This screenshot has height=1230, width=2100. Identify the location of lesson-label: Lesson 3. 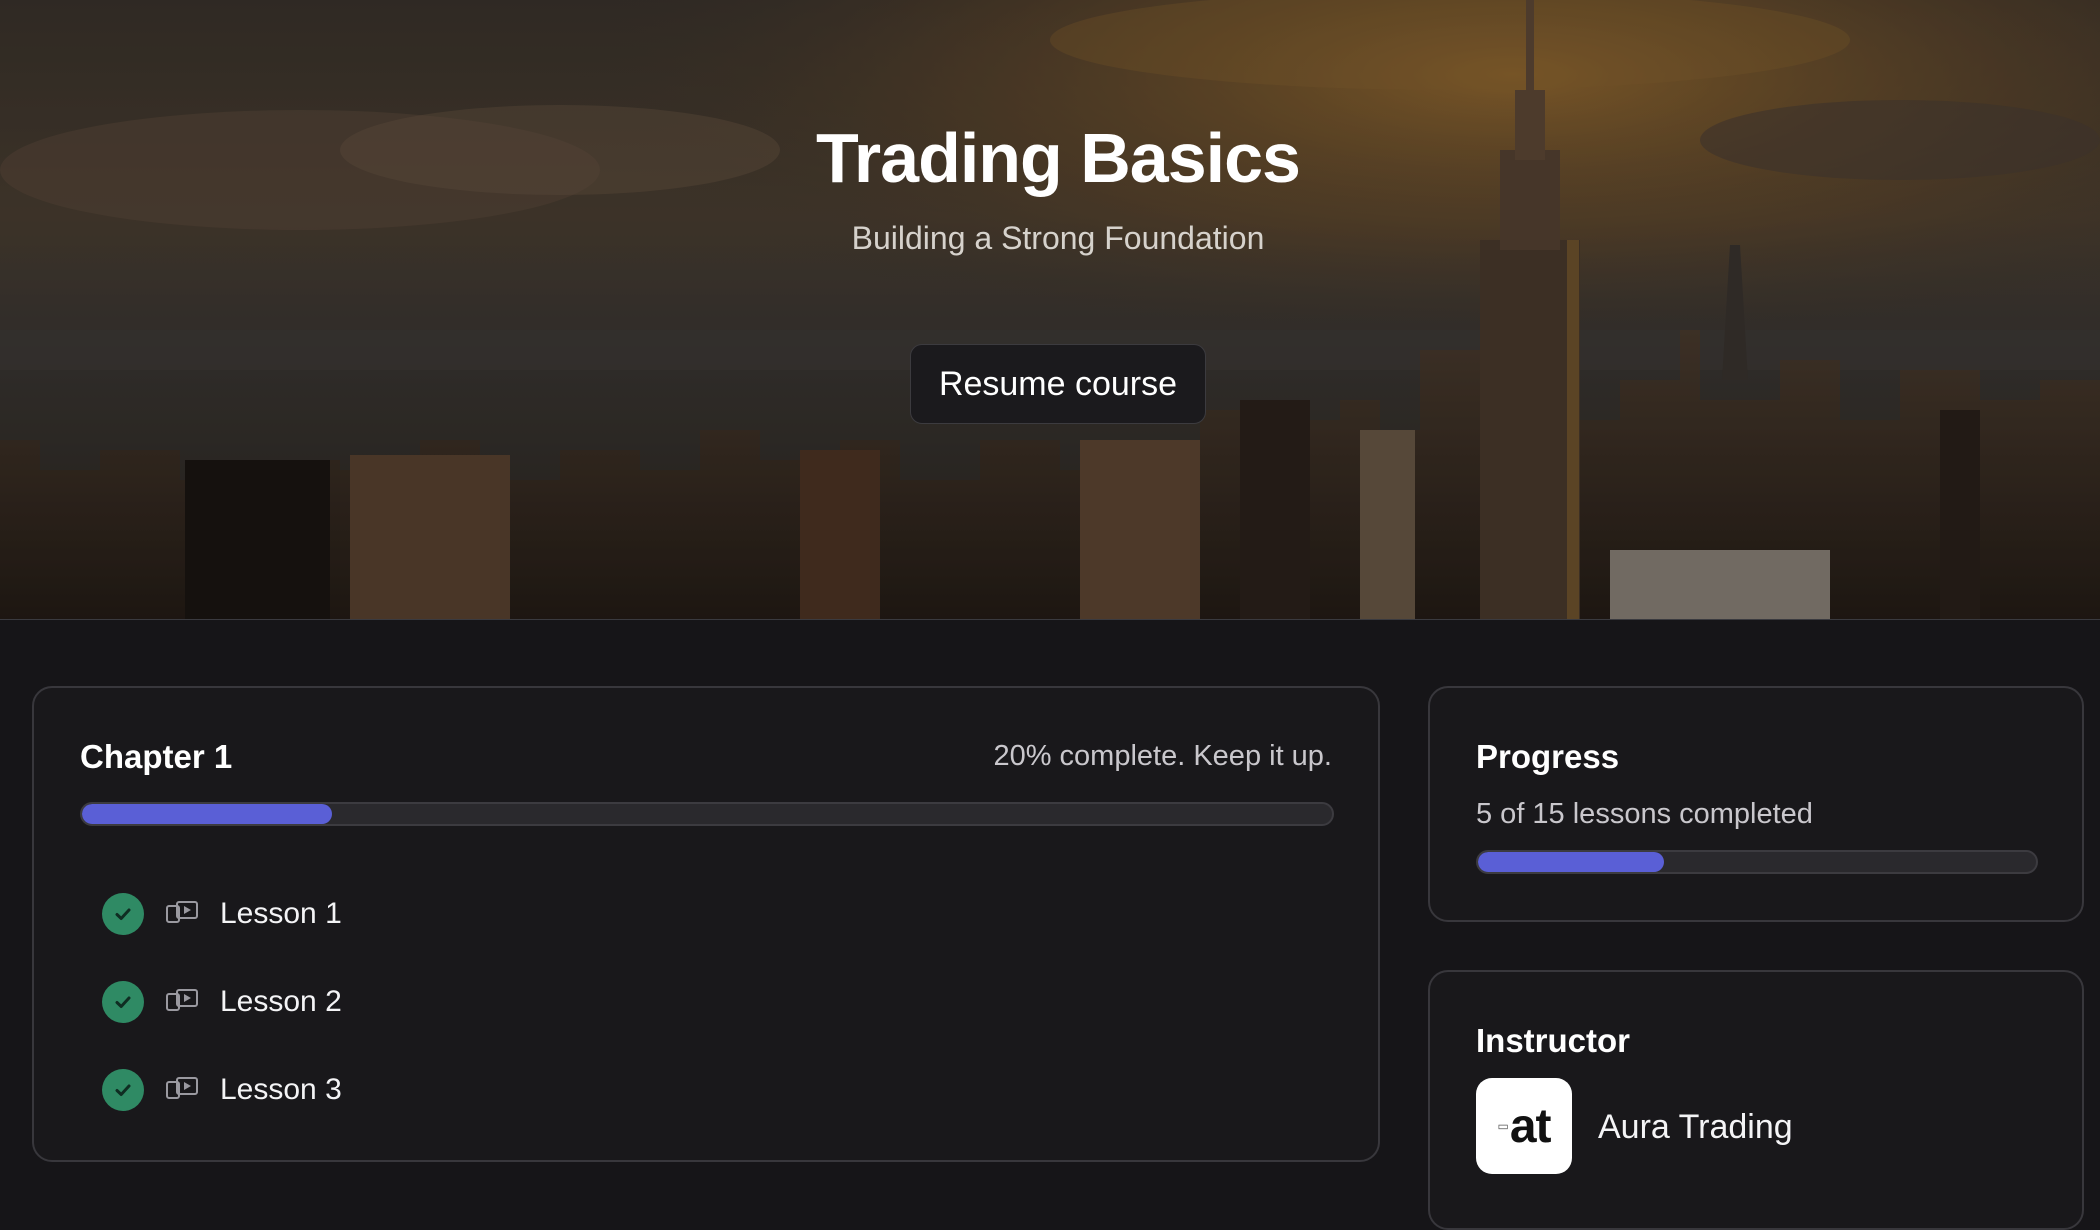
(281, 1089).